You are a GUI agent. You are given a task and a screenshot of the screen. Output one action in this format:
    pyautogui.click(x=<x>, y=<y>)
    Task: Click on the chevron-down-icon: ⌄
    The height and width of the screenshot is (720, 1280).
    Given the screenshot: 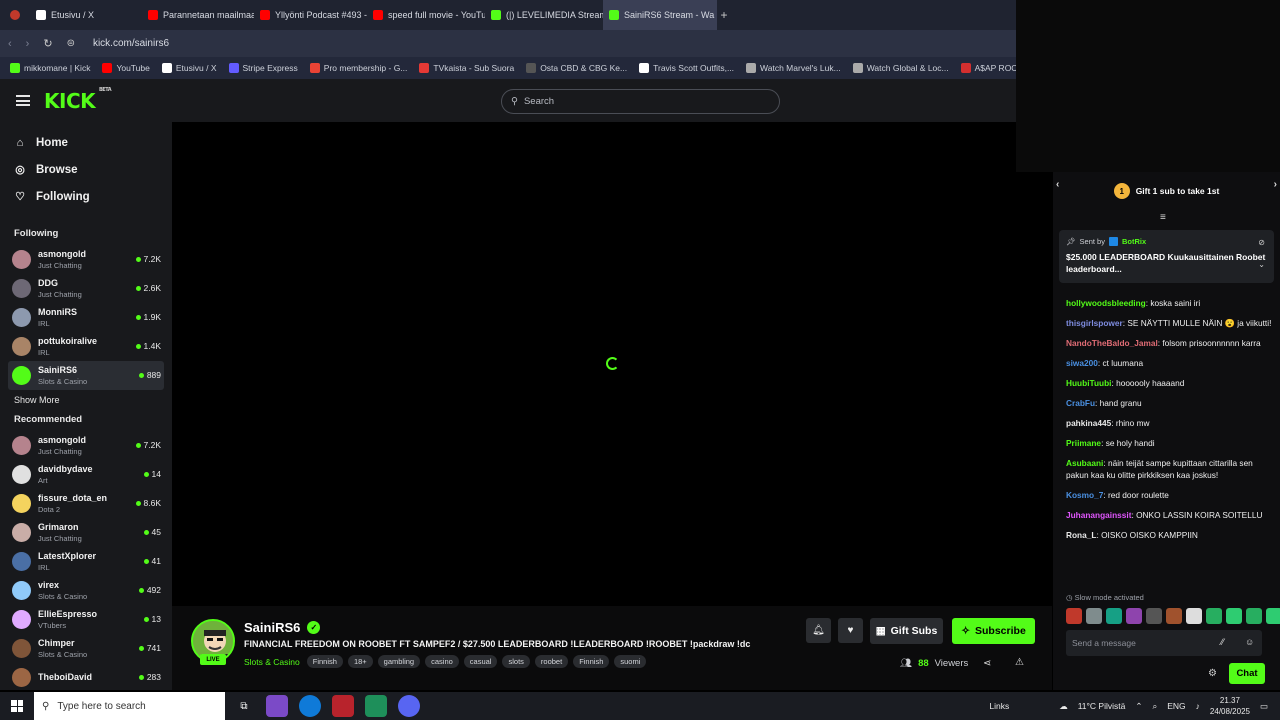 What is the action you would take?
    pyautogui.click(x=1261, y=264)
    